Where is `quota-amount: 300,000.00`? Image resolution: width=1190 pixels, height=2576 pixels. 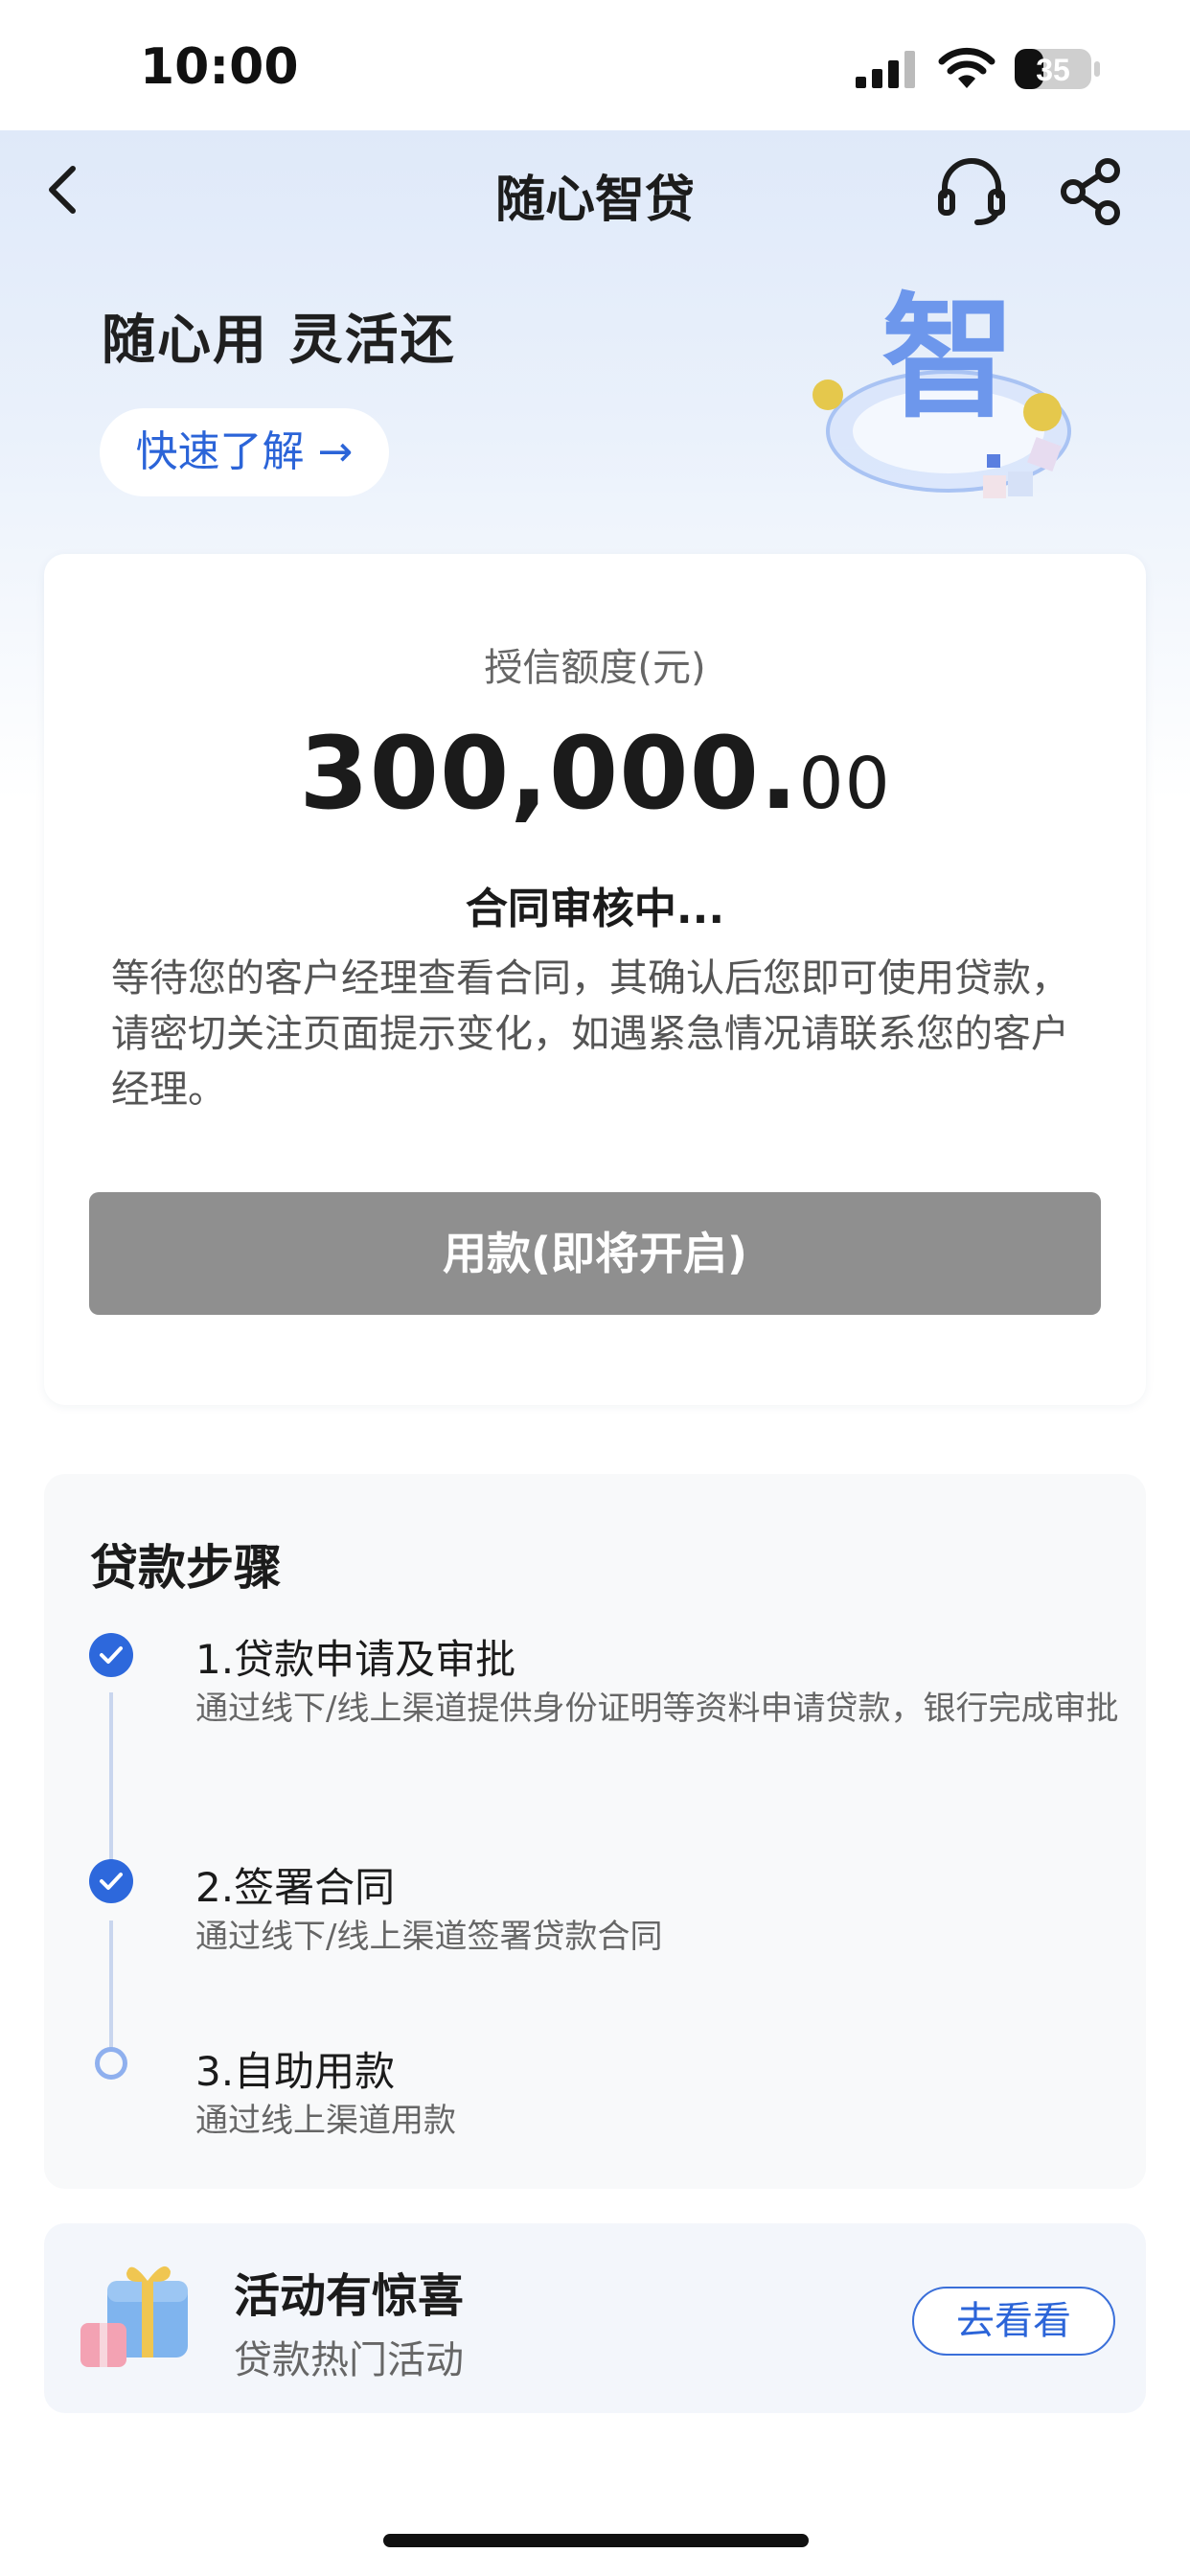
quota-amount: 300,000.00 is located at coordinates (595, 773).